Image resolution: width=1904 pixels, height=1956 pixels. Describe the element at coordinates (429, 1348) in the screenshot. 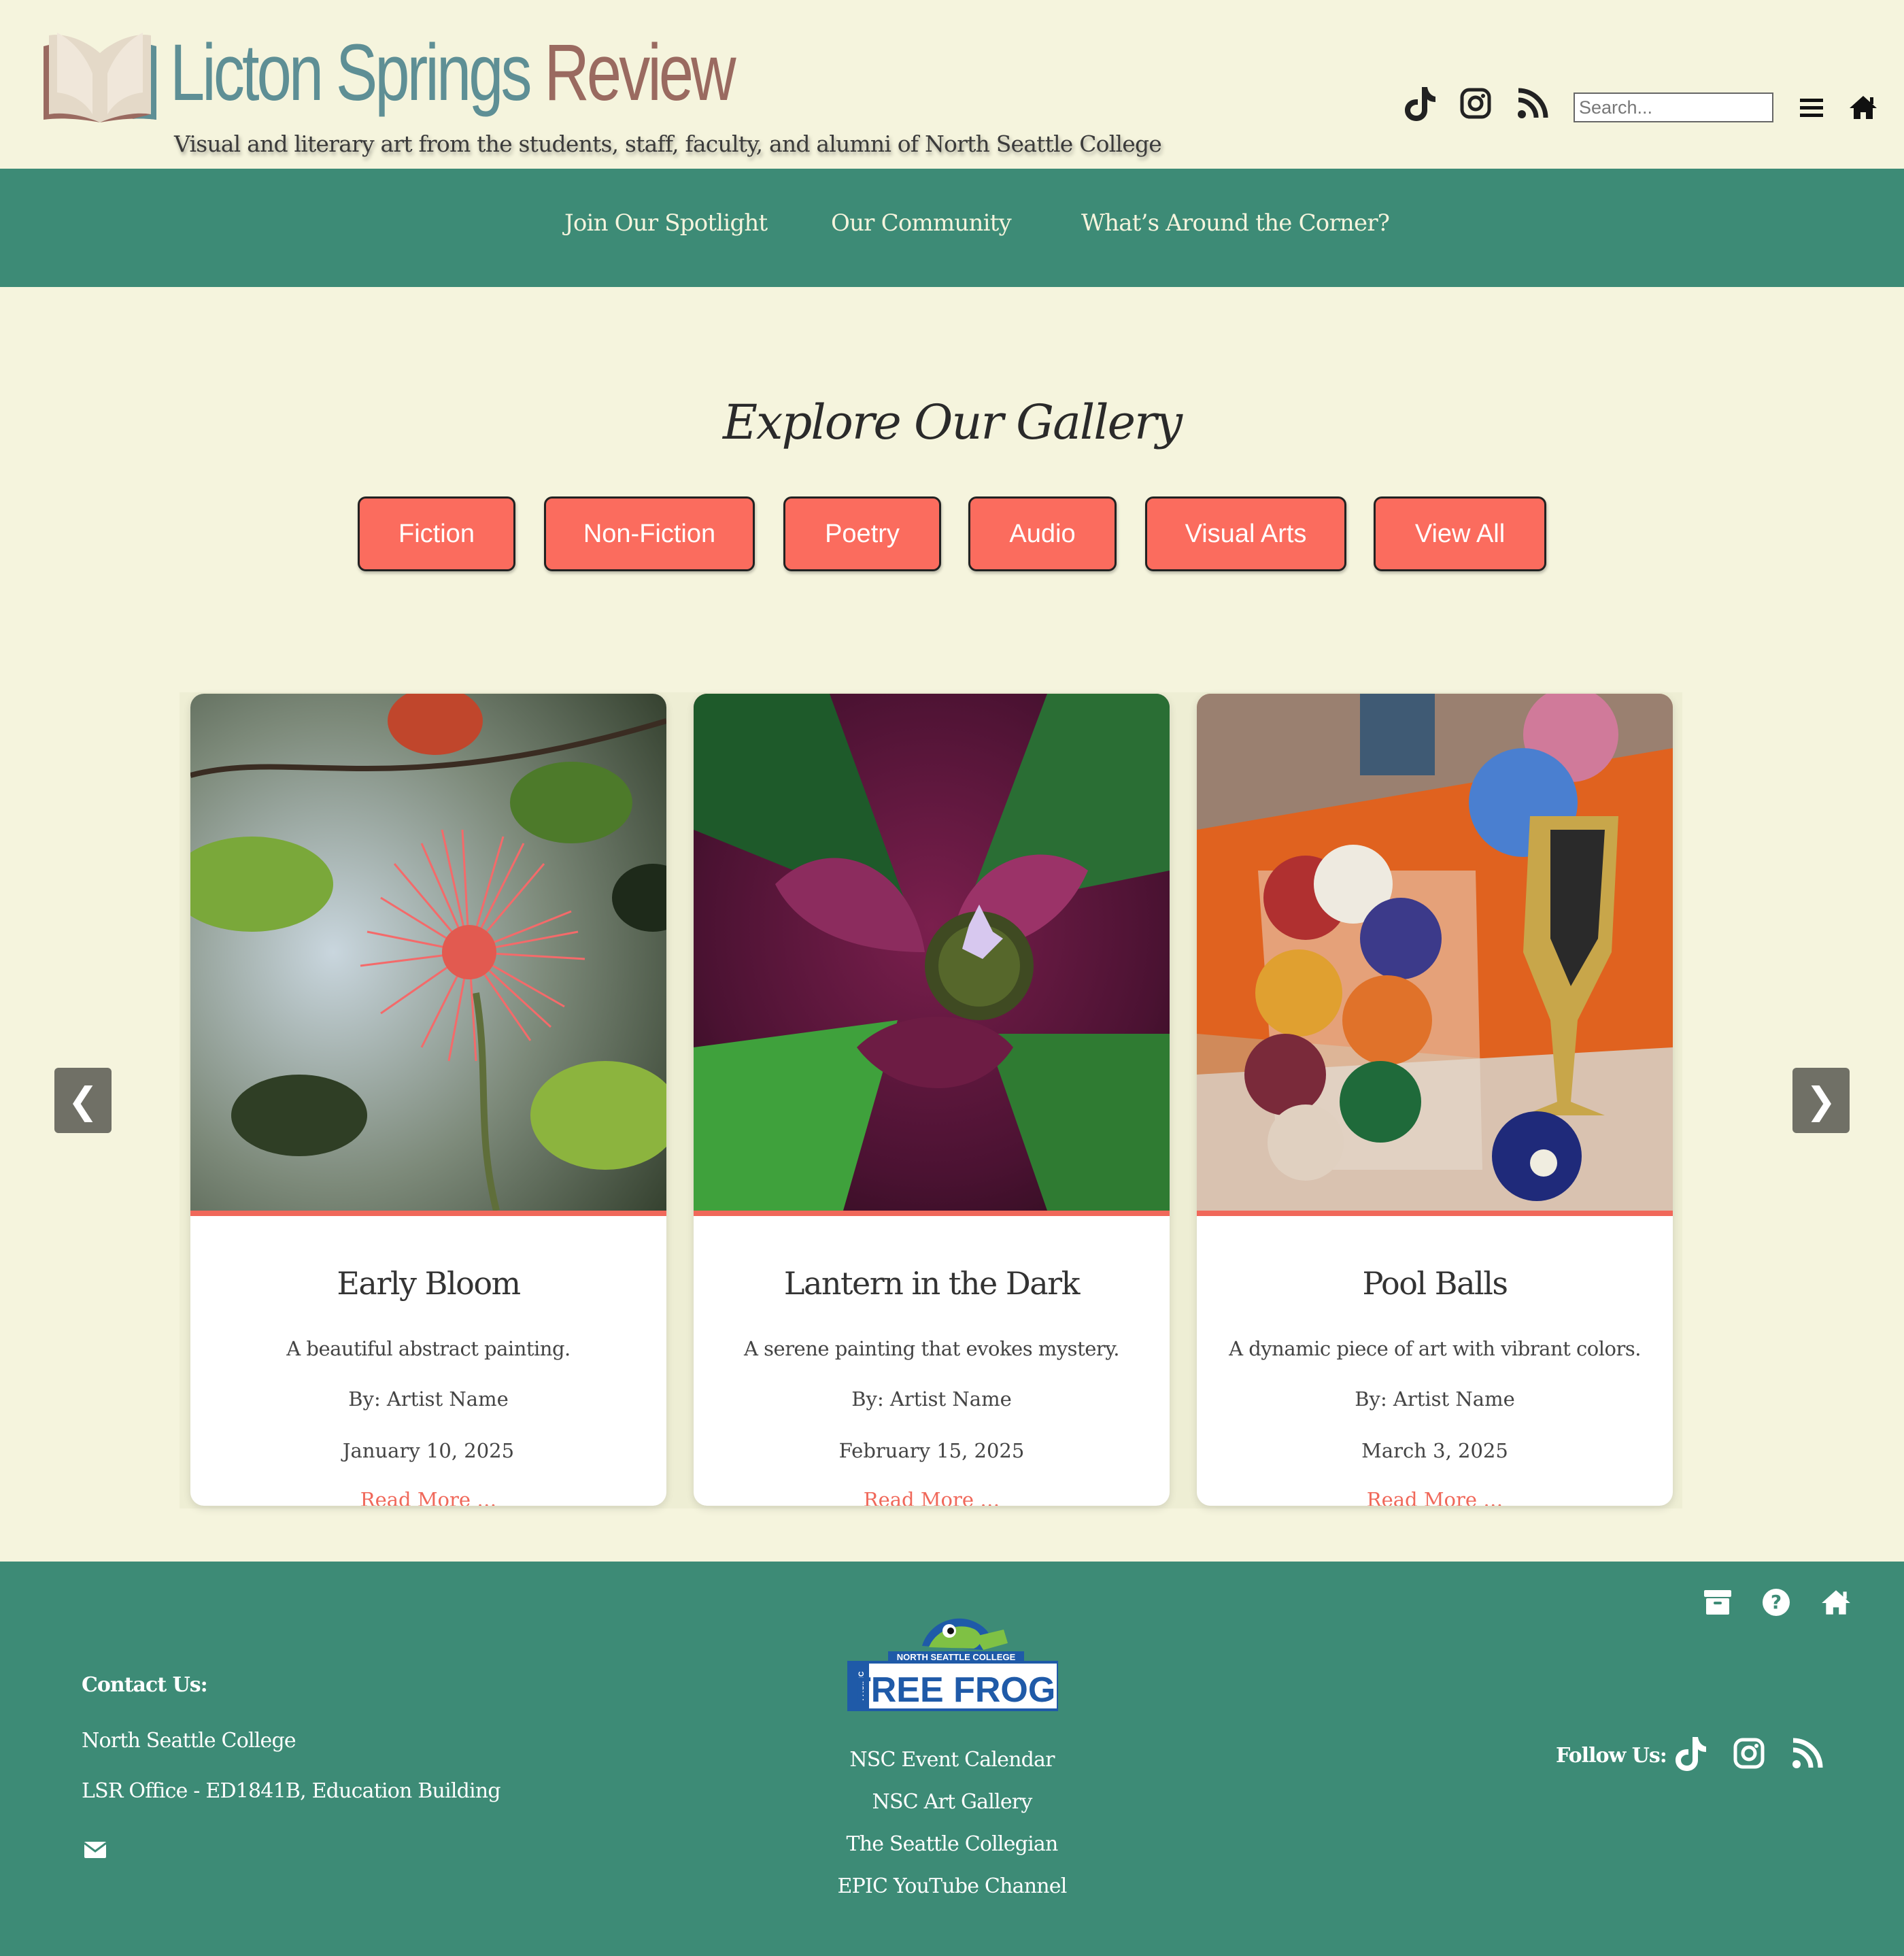

I see `card-description: A beautiful abstract painting.` at that location.